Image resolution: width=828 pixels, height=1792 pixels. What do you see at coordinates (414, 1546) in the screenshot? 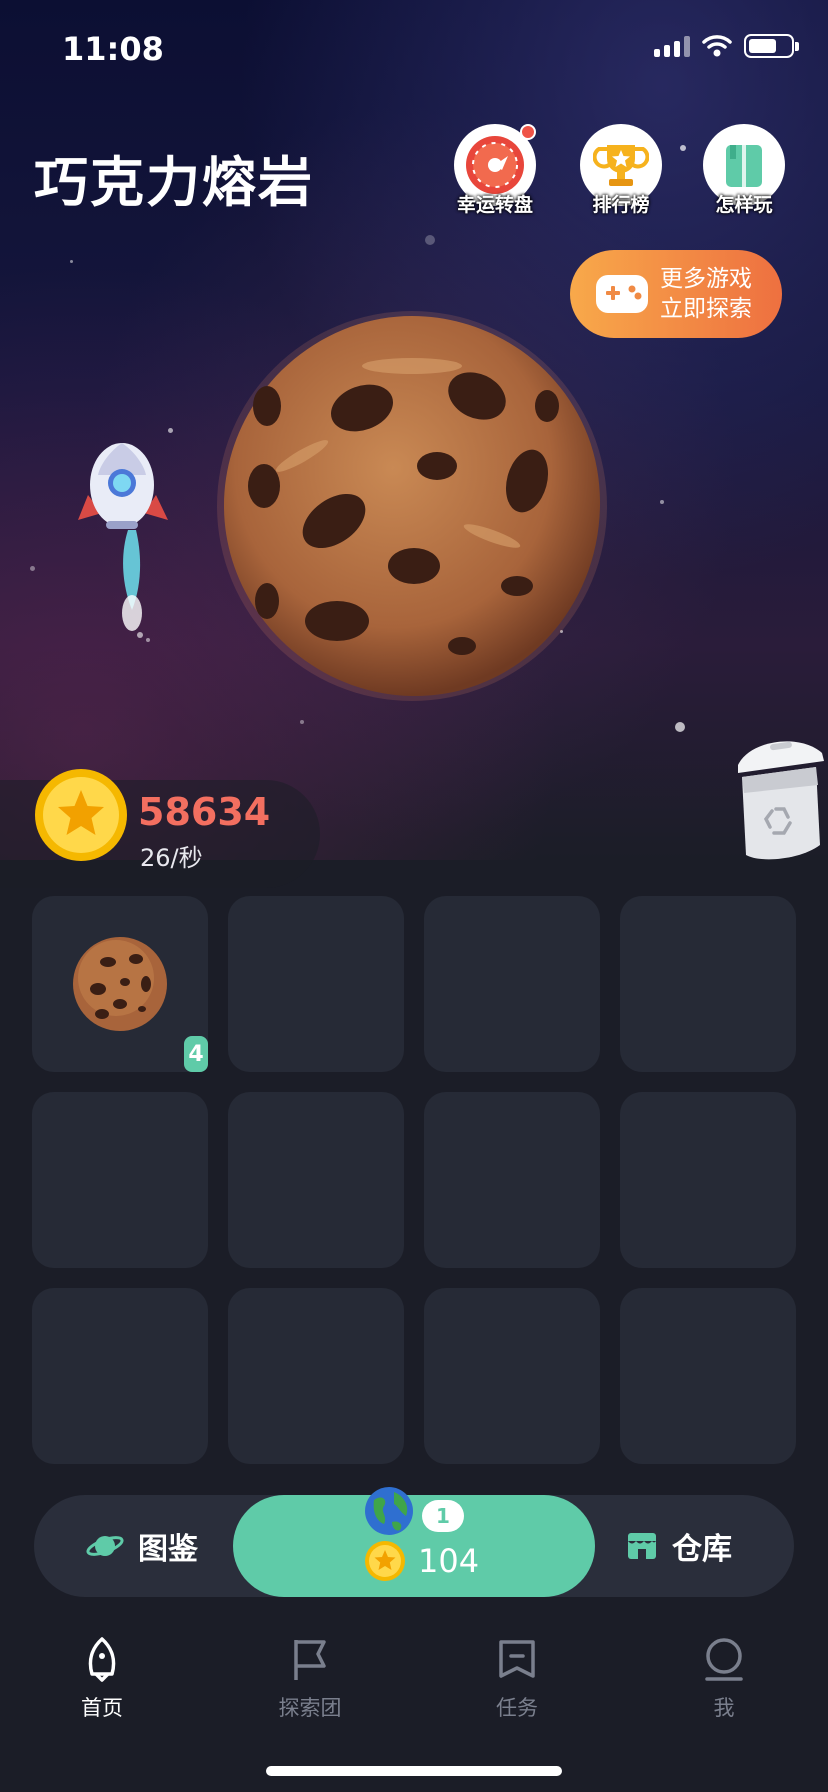
I see `buy-planet-button` at bounding box center [414, 1546].